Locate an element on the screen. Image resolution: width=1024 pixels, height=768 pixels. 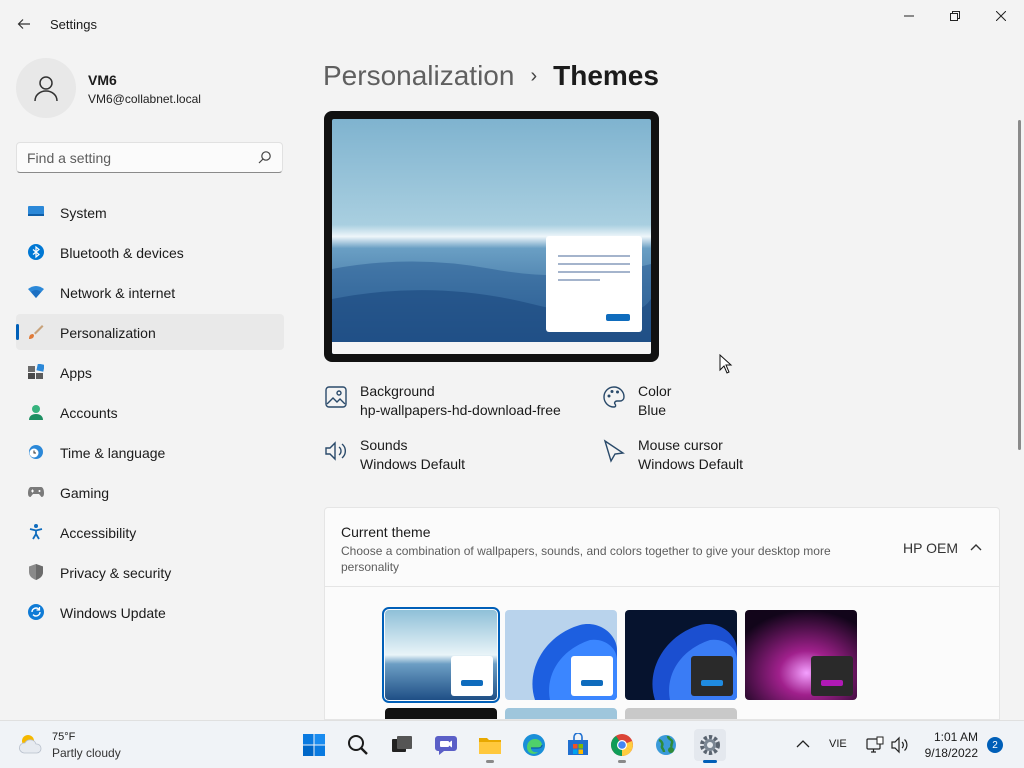
notification-badge: 2 is located at coordinates (995, 745).